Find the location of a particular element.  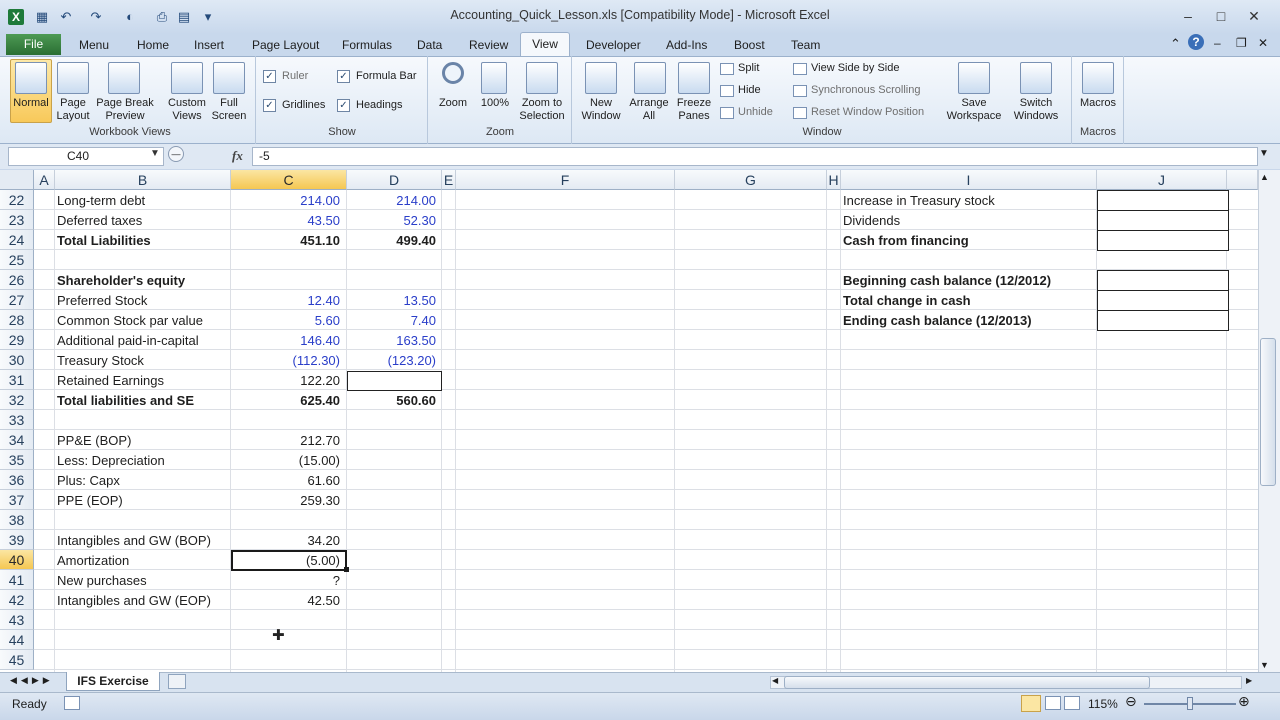

cell-c30: (112.30) is located at coordinates (287, 361).